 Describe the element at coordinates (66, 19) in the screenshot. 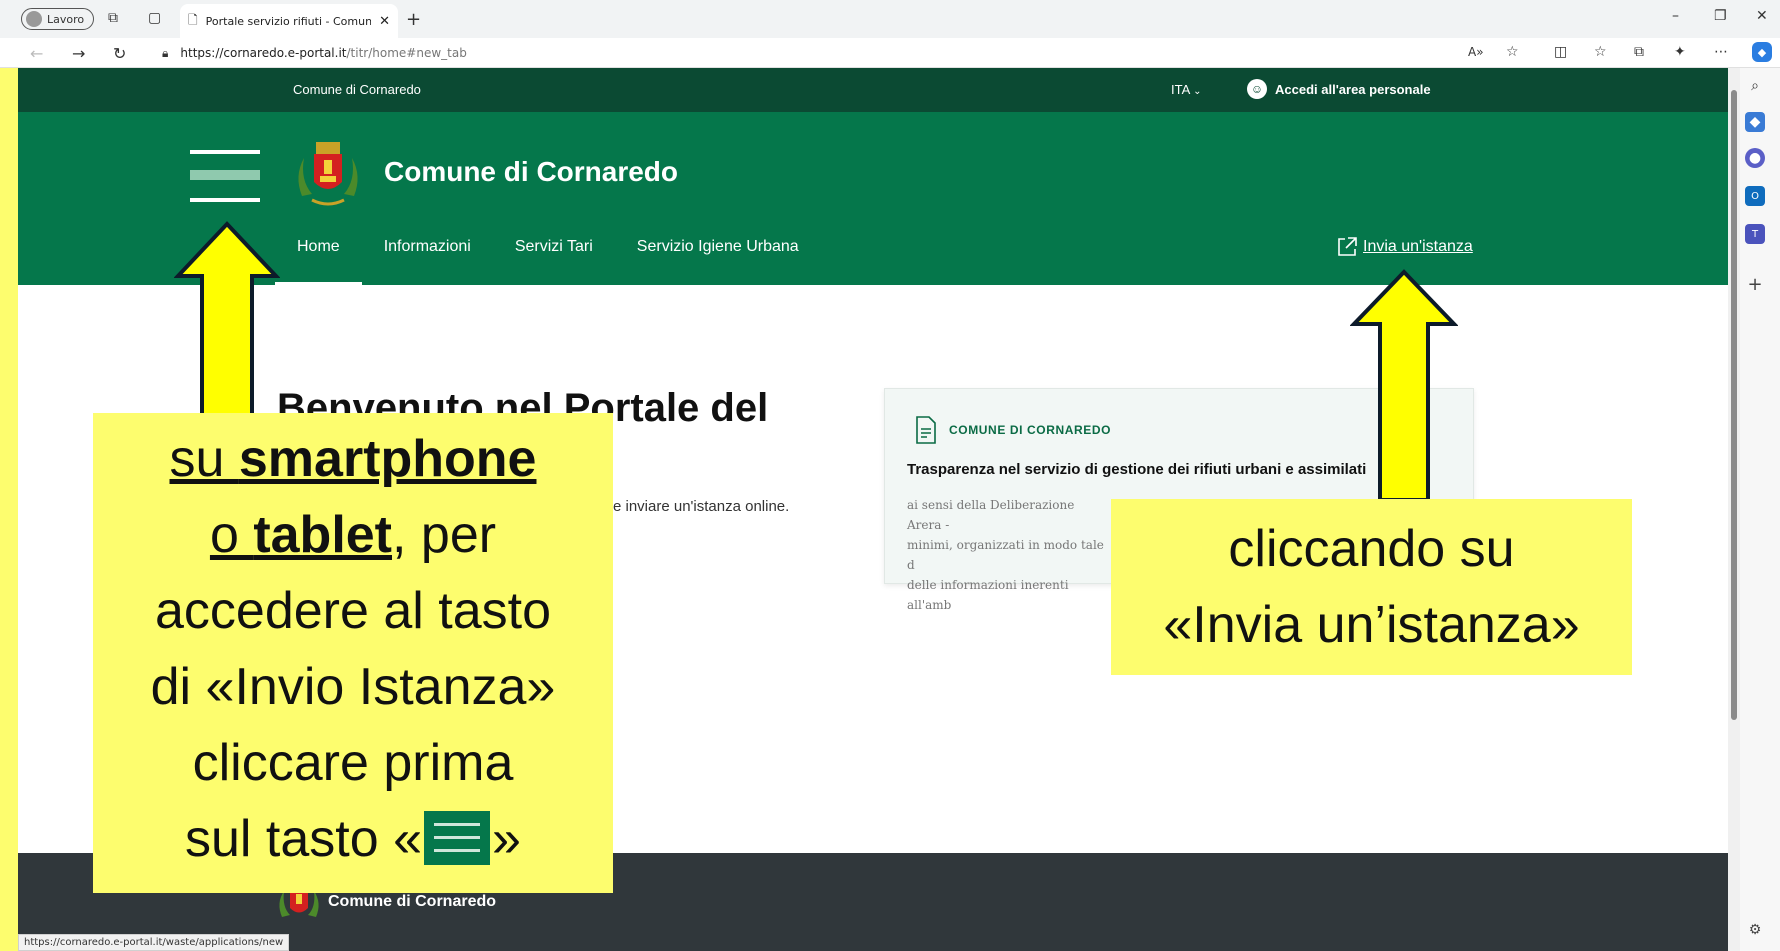

I see `profile-label: Lavoro` at that location.